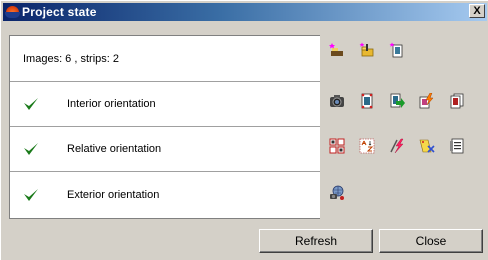 This screenshot has height=260, width=488. I want to click on step-row-interior: Interior orientation, so click(165, 104).